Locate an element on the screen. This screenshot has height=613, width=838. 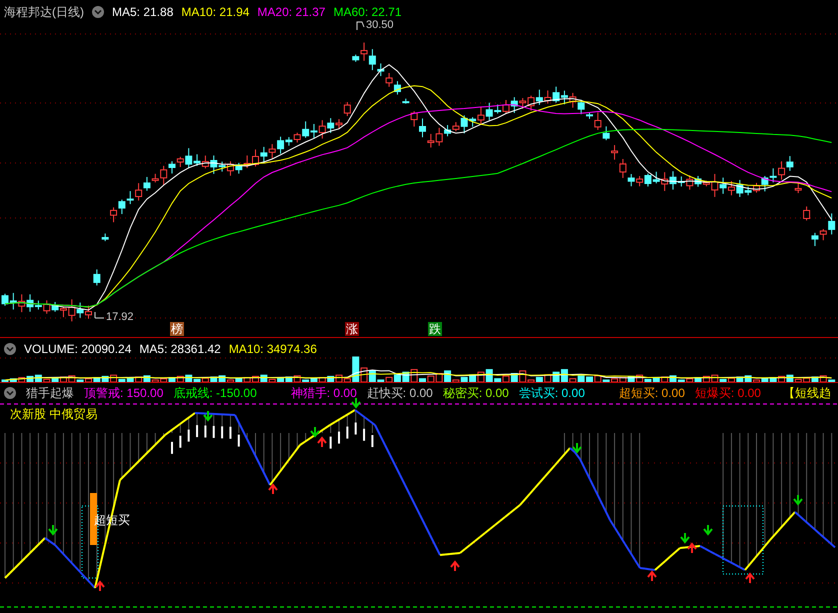
volume-value: MA5: 28361.42 is located at coordinates (180, 349).